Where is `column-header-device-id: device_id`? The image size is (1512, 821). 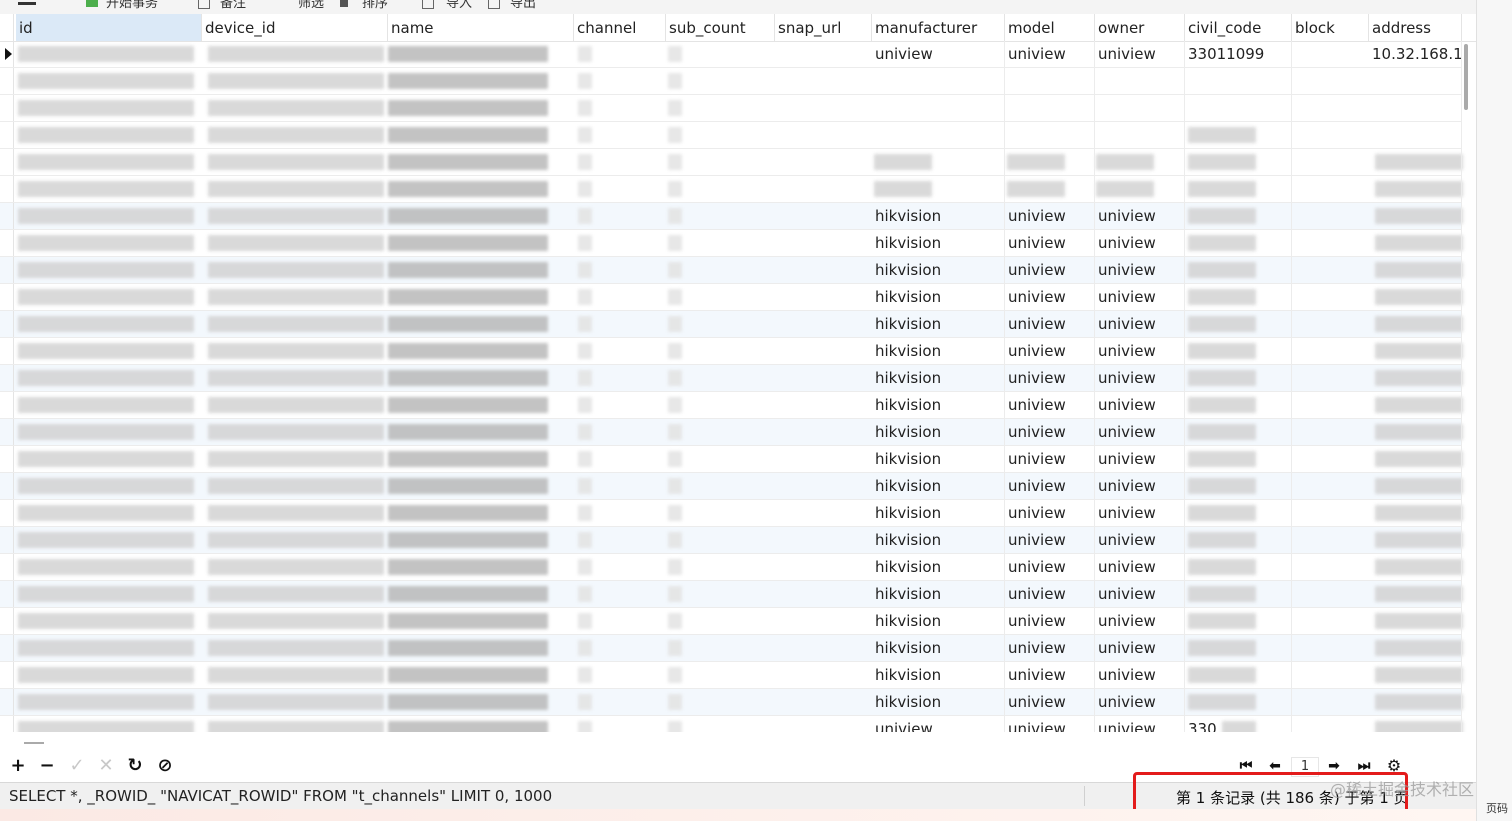 column-header-device-id: device_id is located at coordinates (295, 27).